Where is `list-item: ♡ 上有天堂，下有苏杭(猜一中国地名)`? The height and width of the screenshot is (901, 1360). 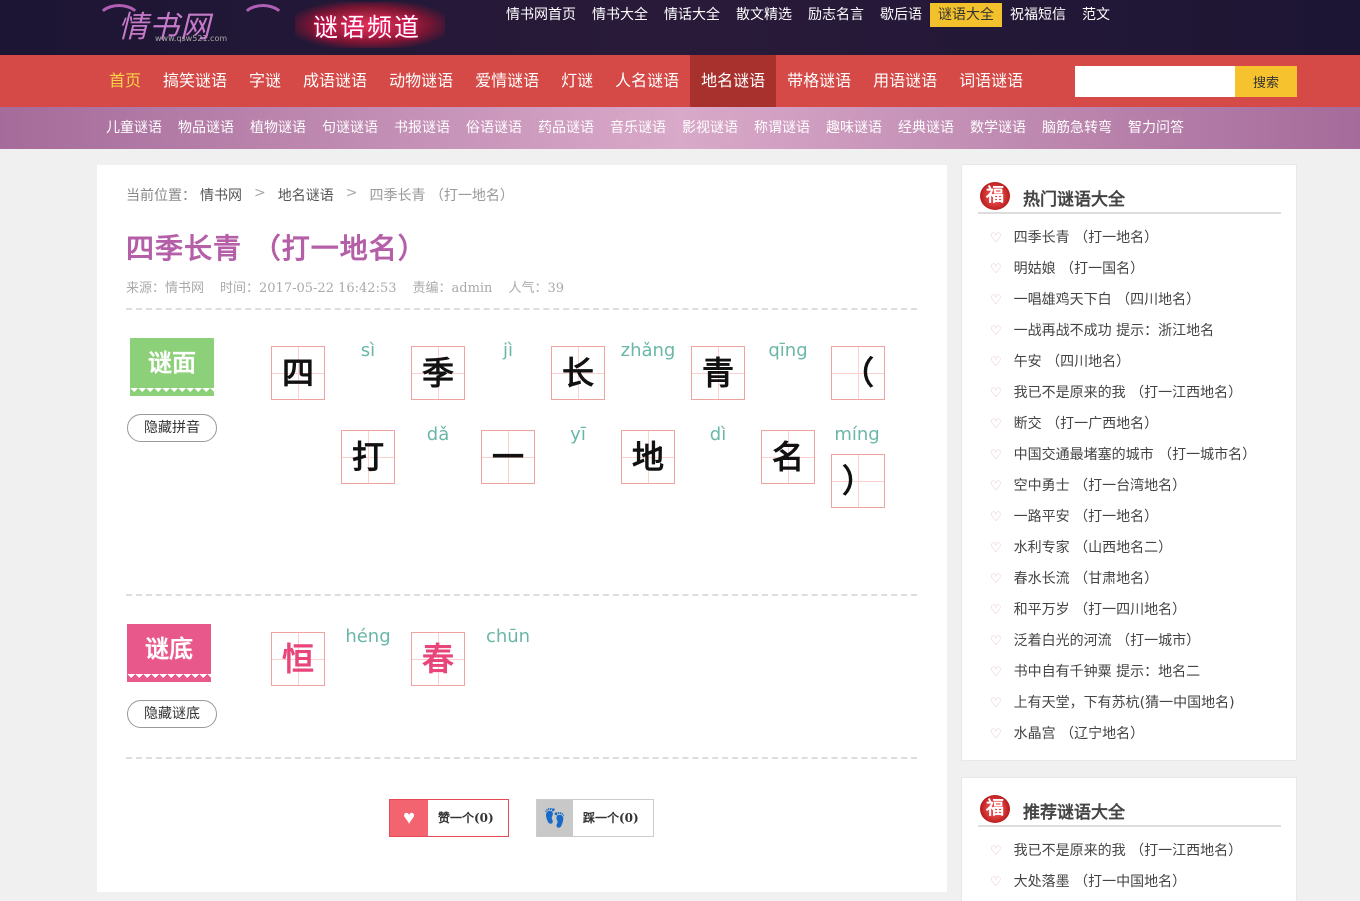
list-item: ♡ 上有天堂，下有苏杭(猜一中国地名) is located at coordinates (1123, 703).